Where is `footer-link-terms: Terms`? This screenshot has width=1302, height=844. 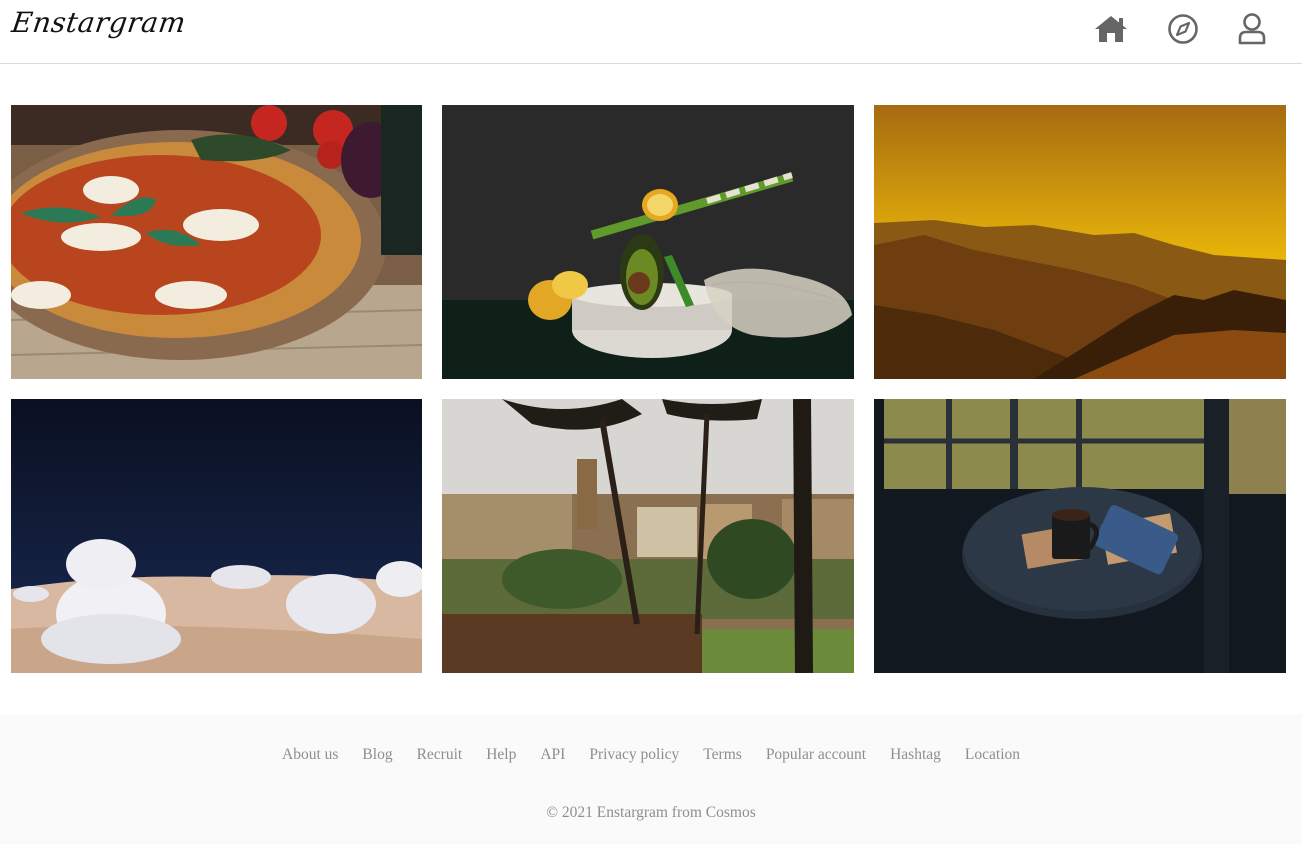 footer-link-terms: Terms is located at coordinates (722, 755).